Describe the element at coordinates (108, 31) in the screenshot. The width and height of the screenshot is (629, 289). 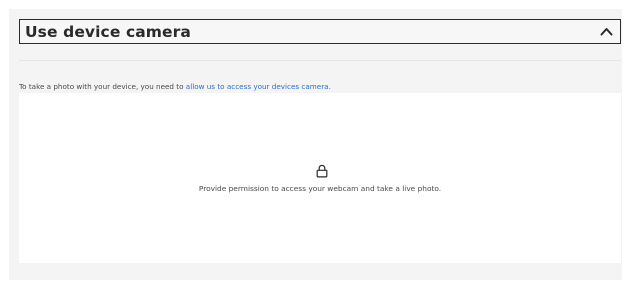
I see `accordion-title: Use device camera` at that location.